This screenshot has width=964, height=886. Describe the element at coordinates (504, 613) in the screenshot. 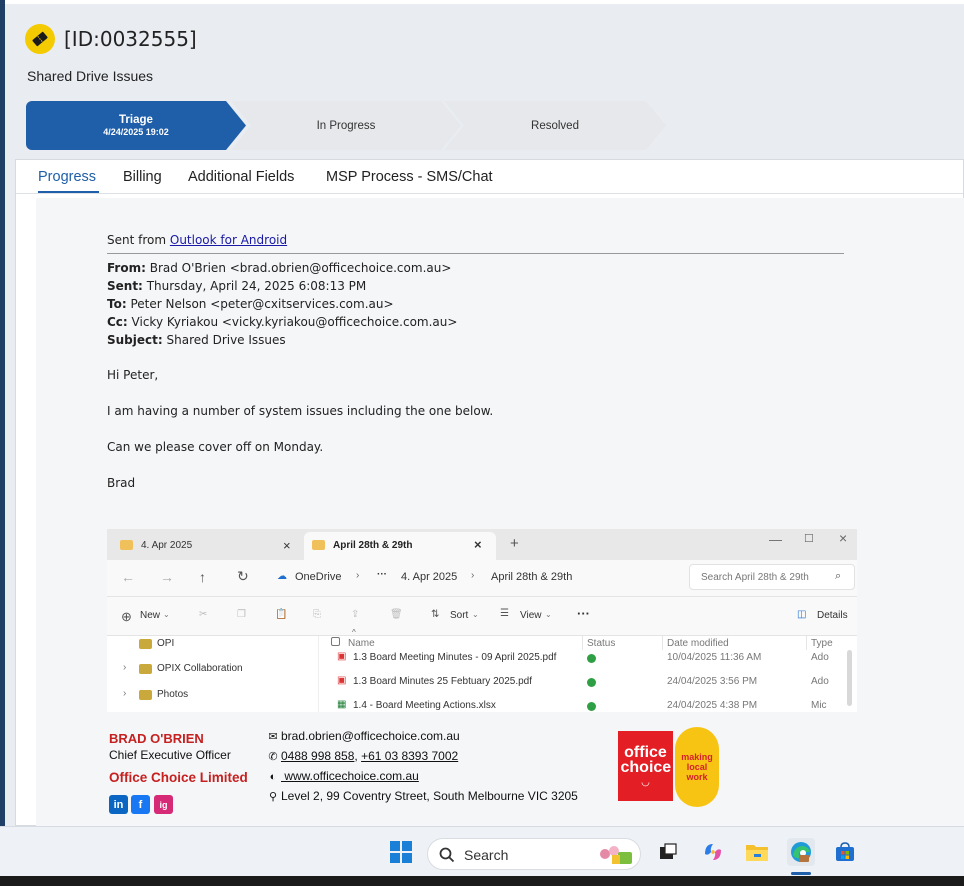

I see `view-icon: ☰` at that location.